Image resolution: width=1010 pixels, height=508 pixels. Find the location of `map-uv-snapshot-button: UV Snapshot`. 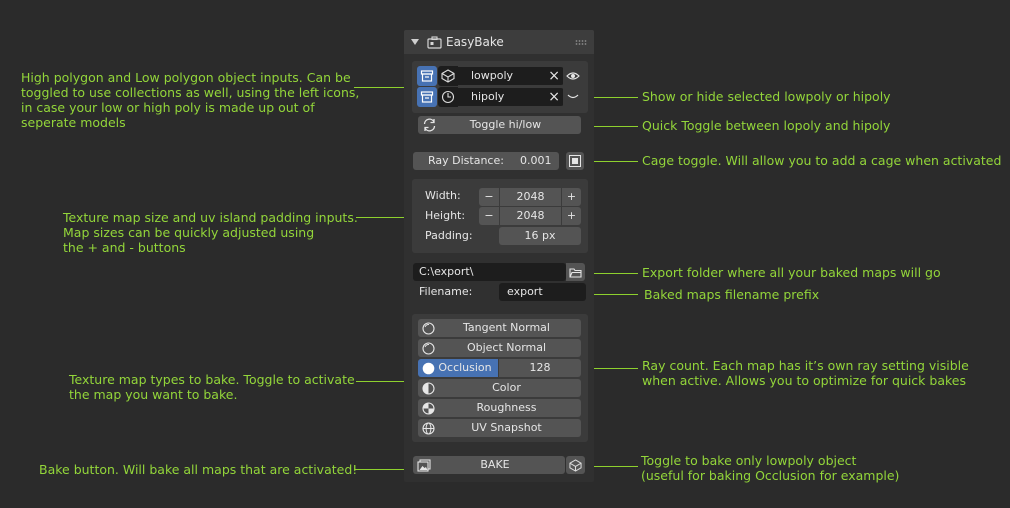

map-uv-snapshot-button: UV Snapshot is located at coordinates (499, 428).